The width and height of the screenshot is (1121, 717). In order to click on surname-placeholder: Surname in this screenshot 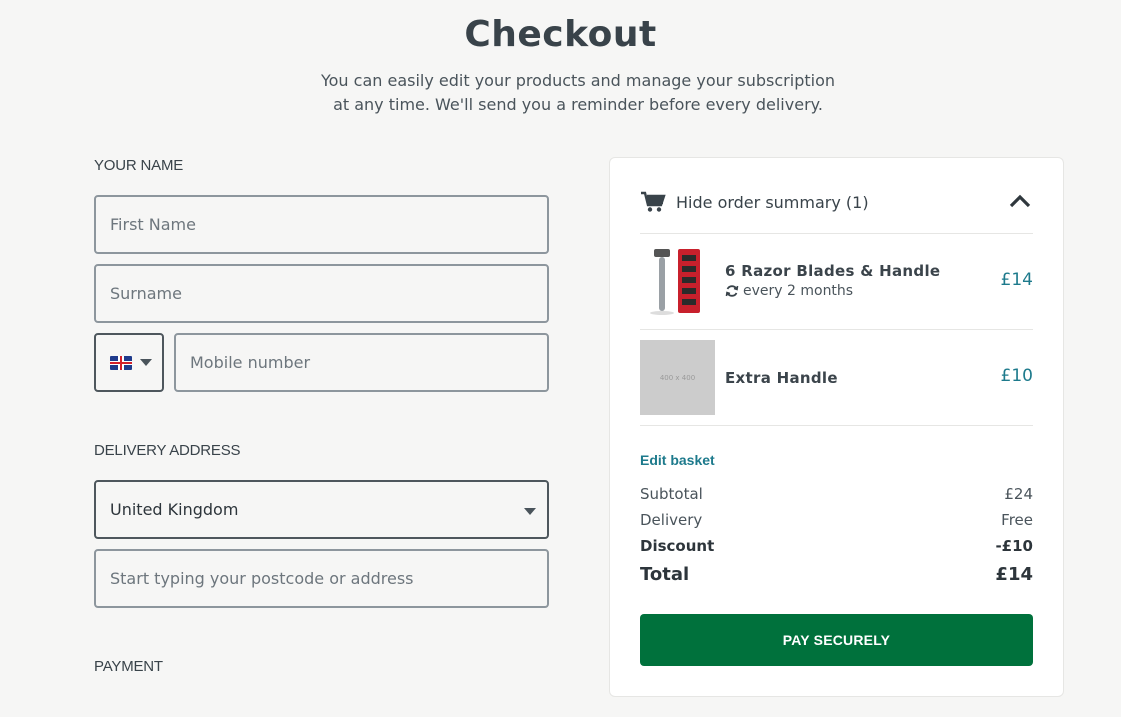, I will do `click(146, 293)`.